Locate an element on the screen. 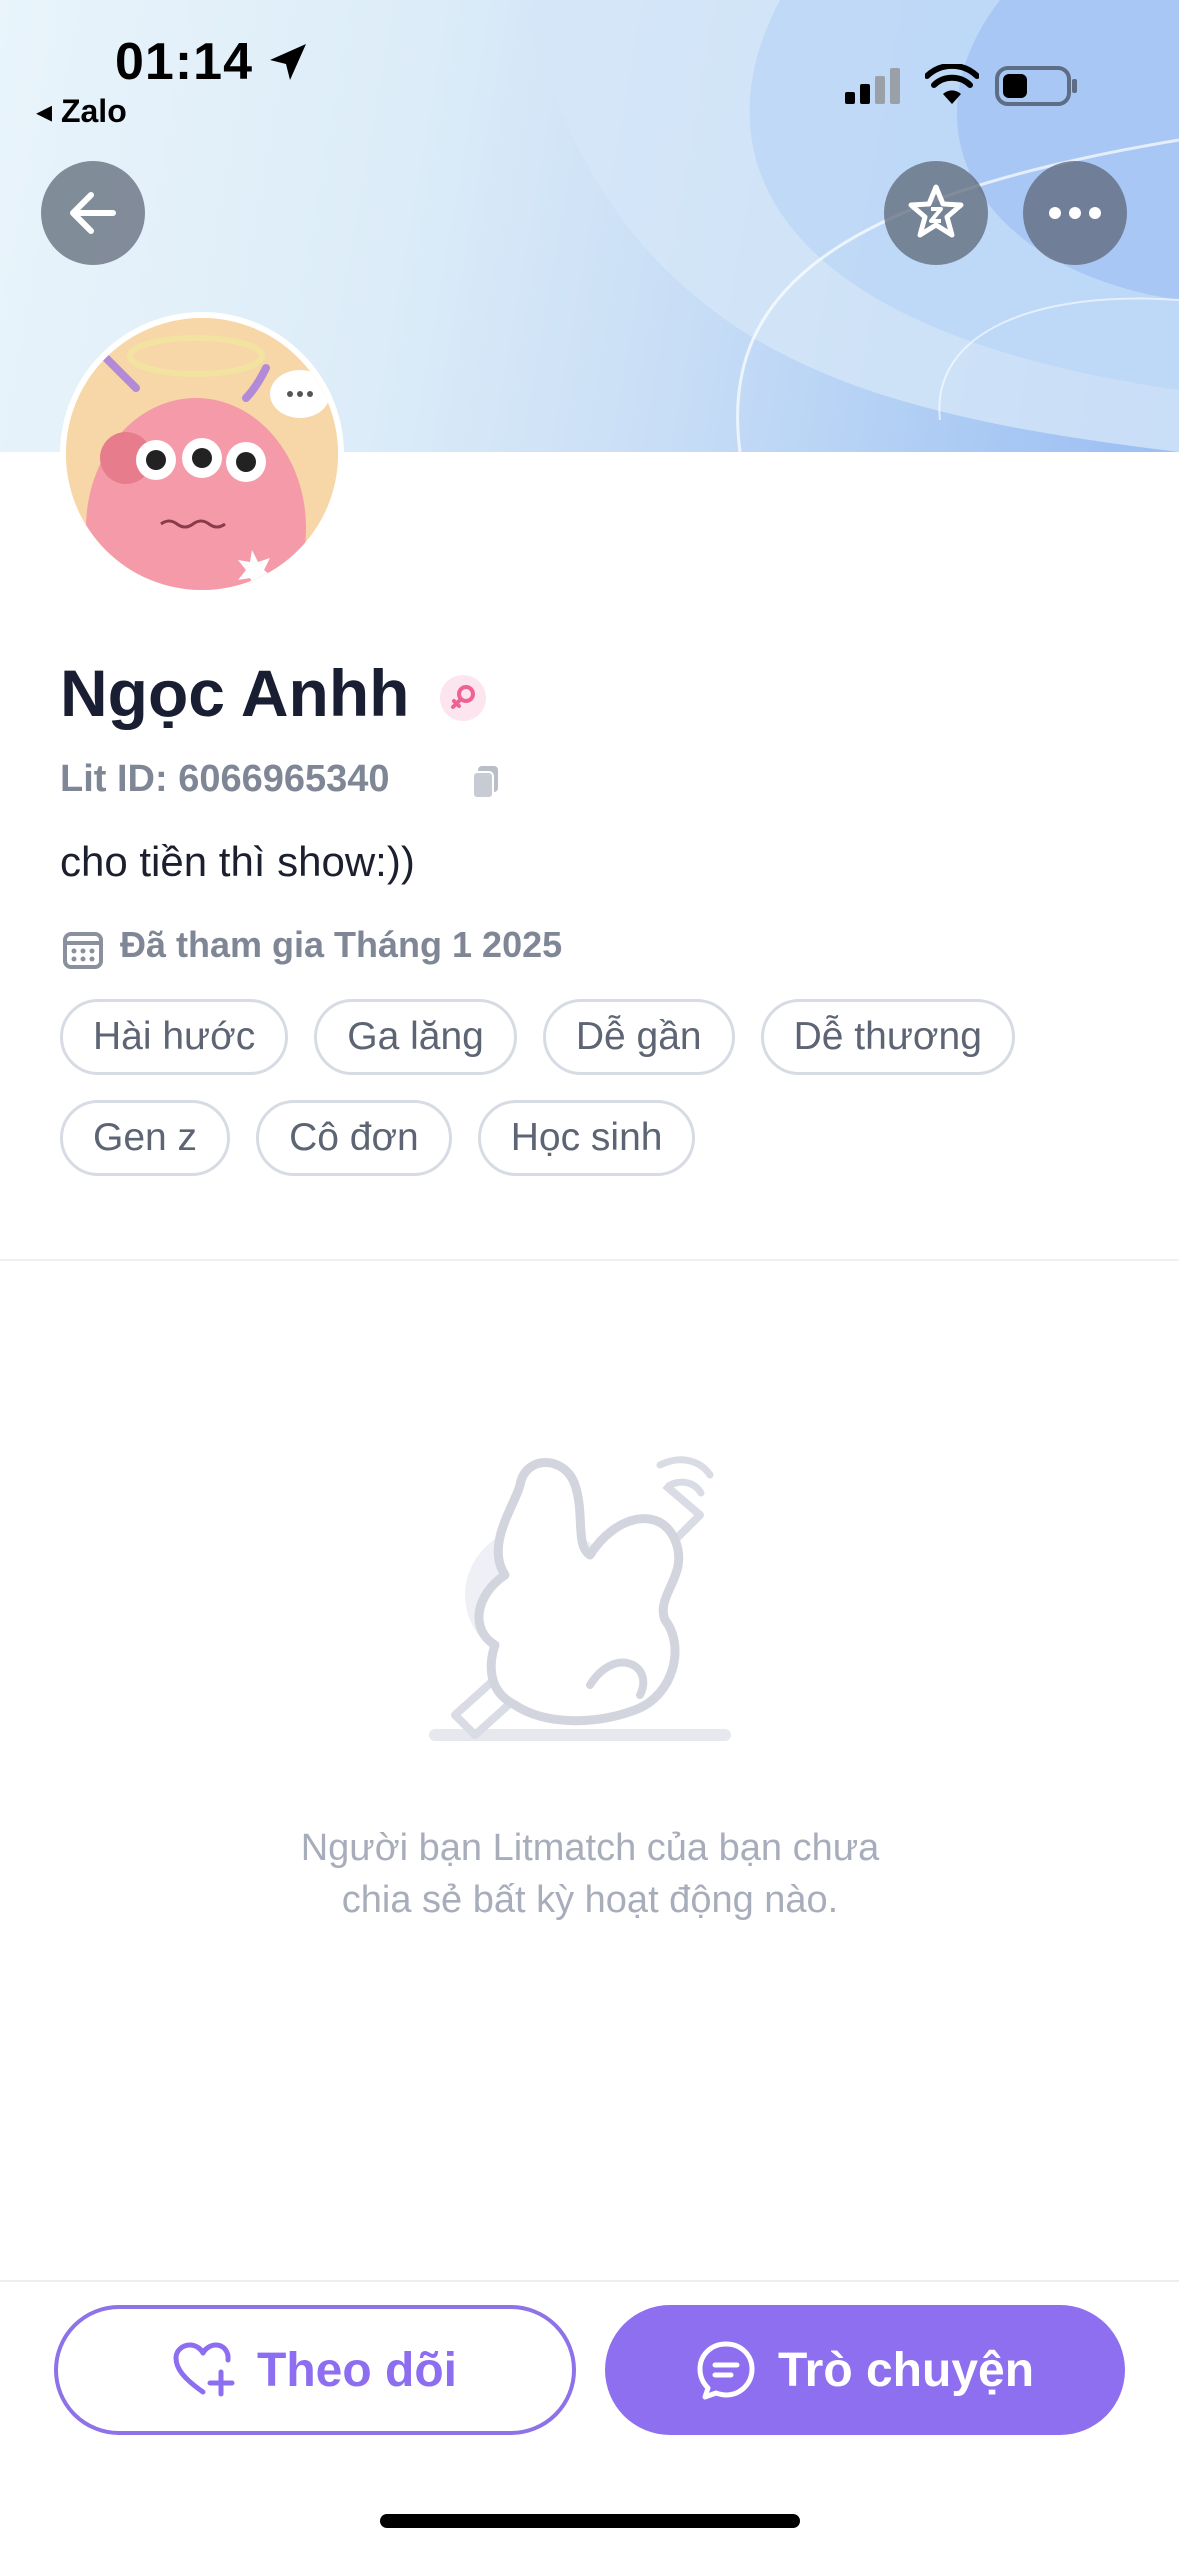  calendar-icon is located at coordinates (83, 950).